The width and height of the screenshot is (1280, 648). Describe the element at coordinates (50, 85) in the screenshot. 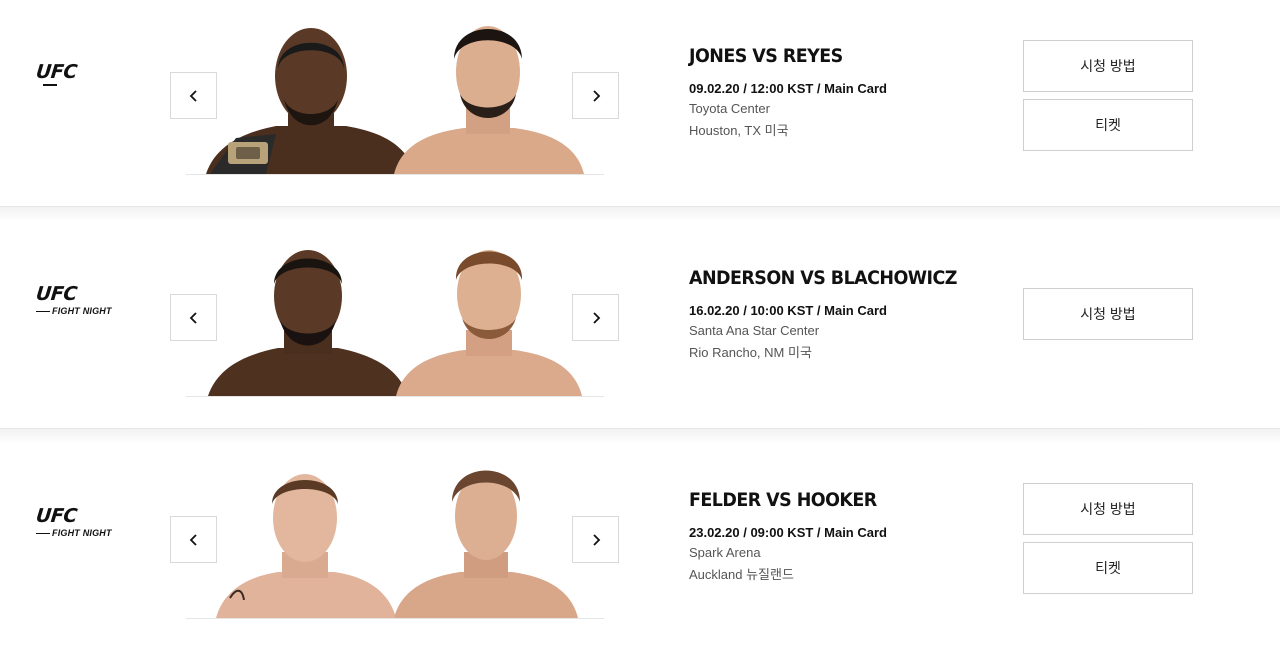

I see `ufc-logo-underline` at that location.